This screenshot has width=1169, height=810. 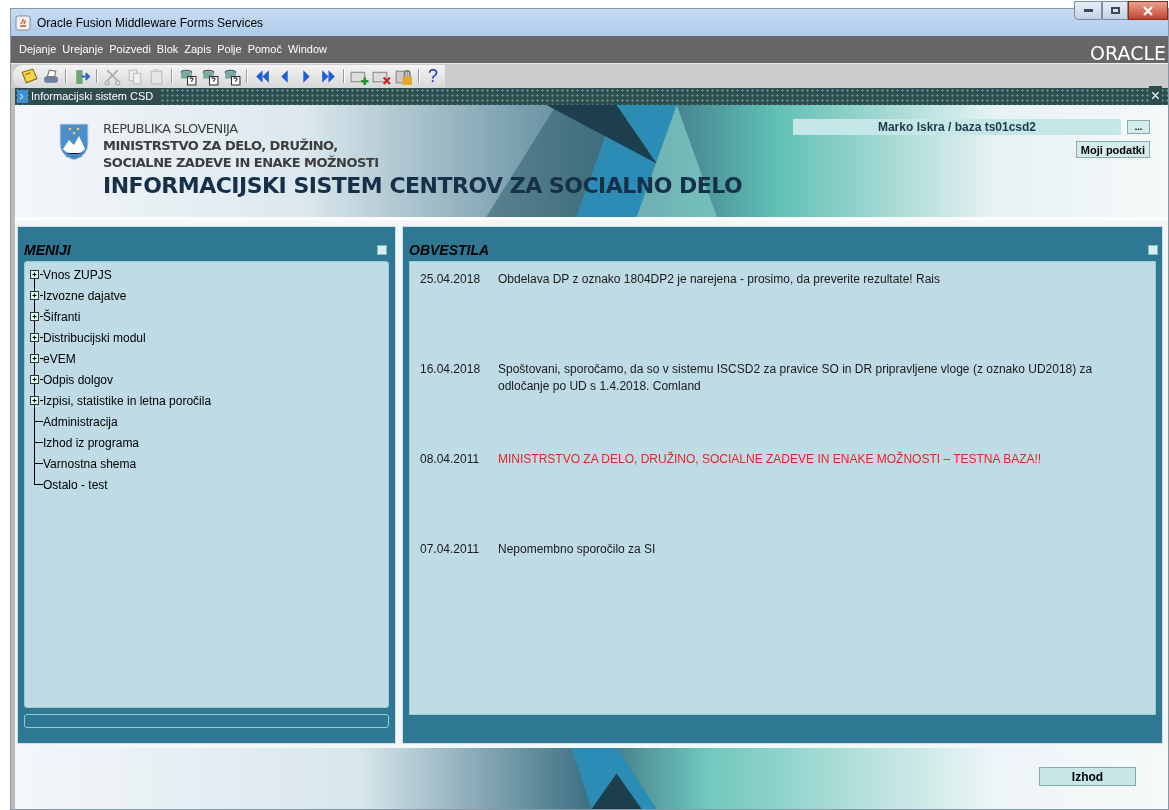 I want to click on notice-date: 25.04.2018, so click(x=451, y=279).